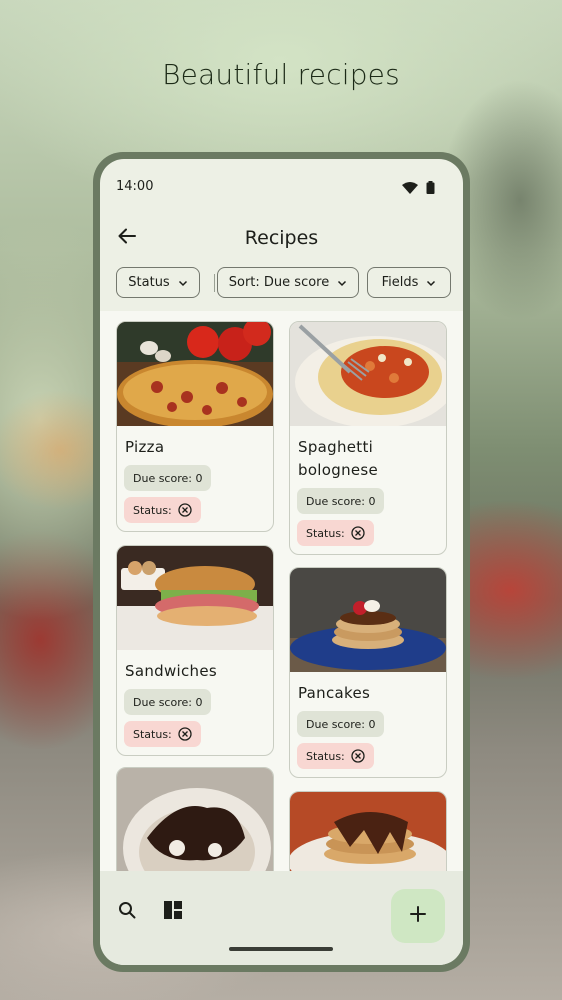  Describe the element at coordinates (410, 188) in the screenshot. I see `wifi-icon` at that location.